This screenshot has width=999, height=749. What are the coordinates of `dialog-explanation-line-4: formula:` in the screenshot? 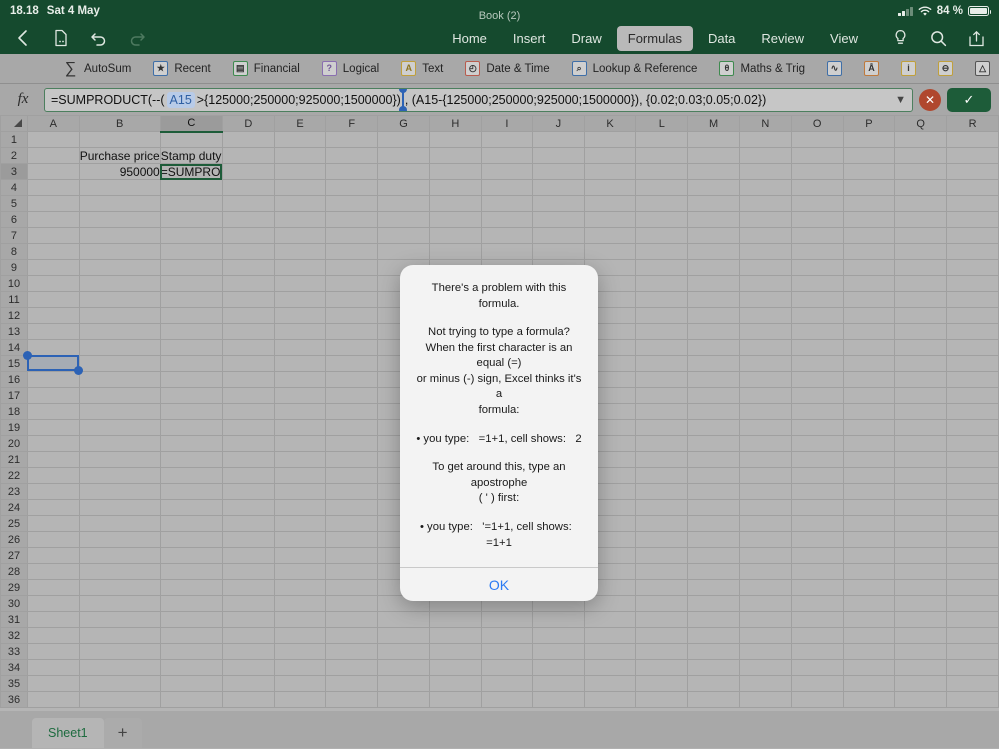 It's located at (499, 410).